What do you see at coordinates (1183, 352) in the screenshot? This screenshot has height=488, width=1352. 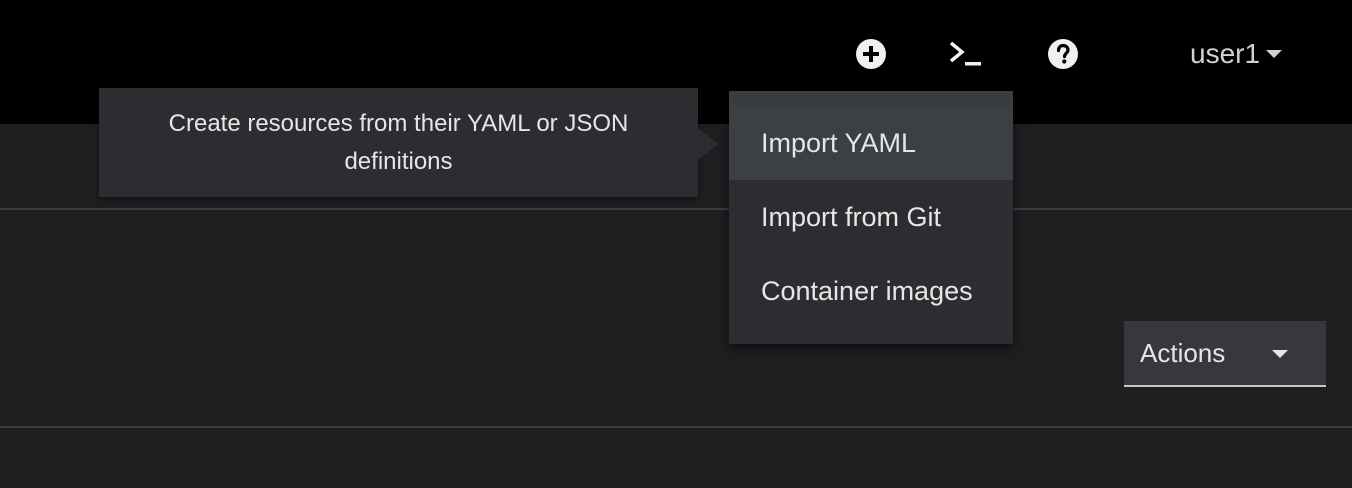 I see `actions-label: Actions` at bounding box center [1183, 352].